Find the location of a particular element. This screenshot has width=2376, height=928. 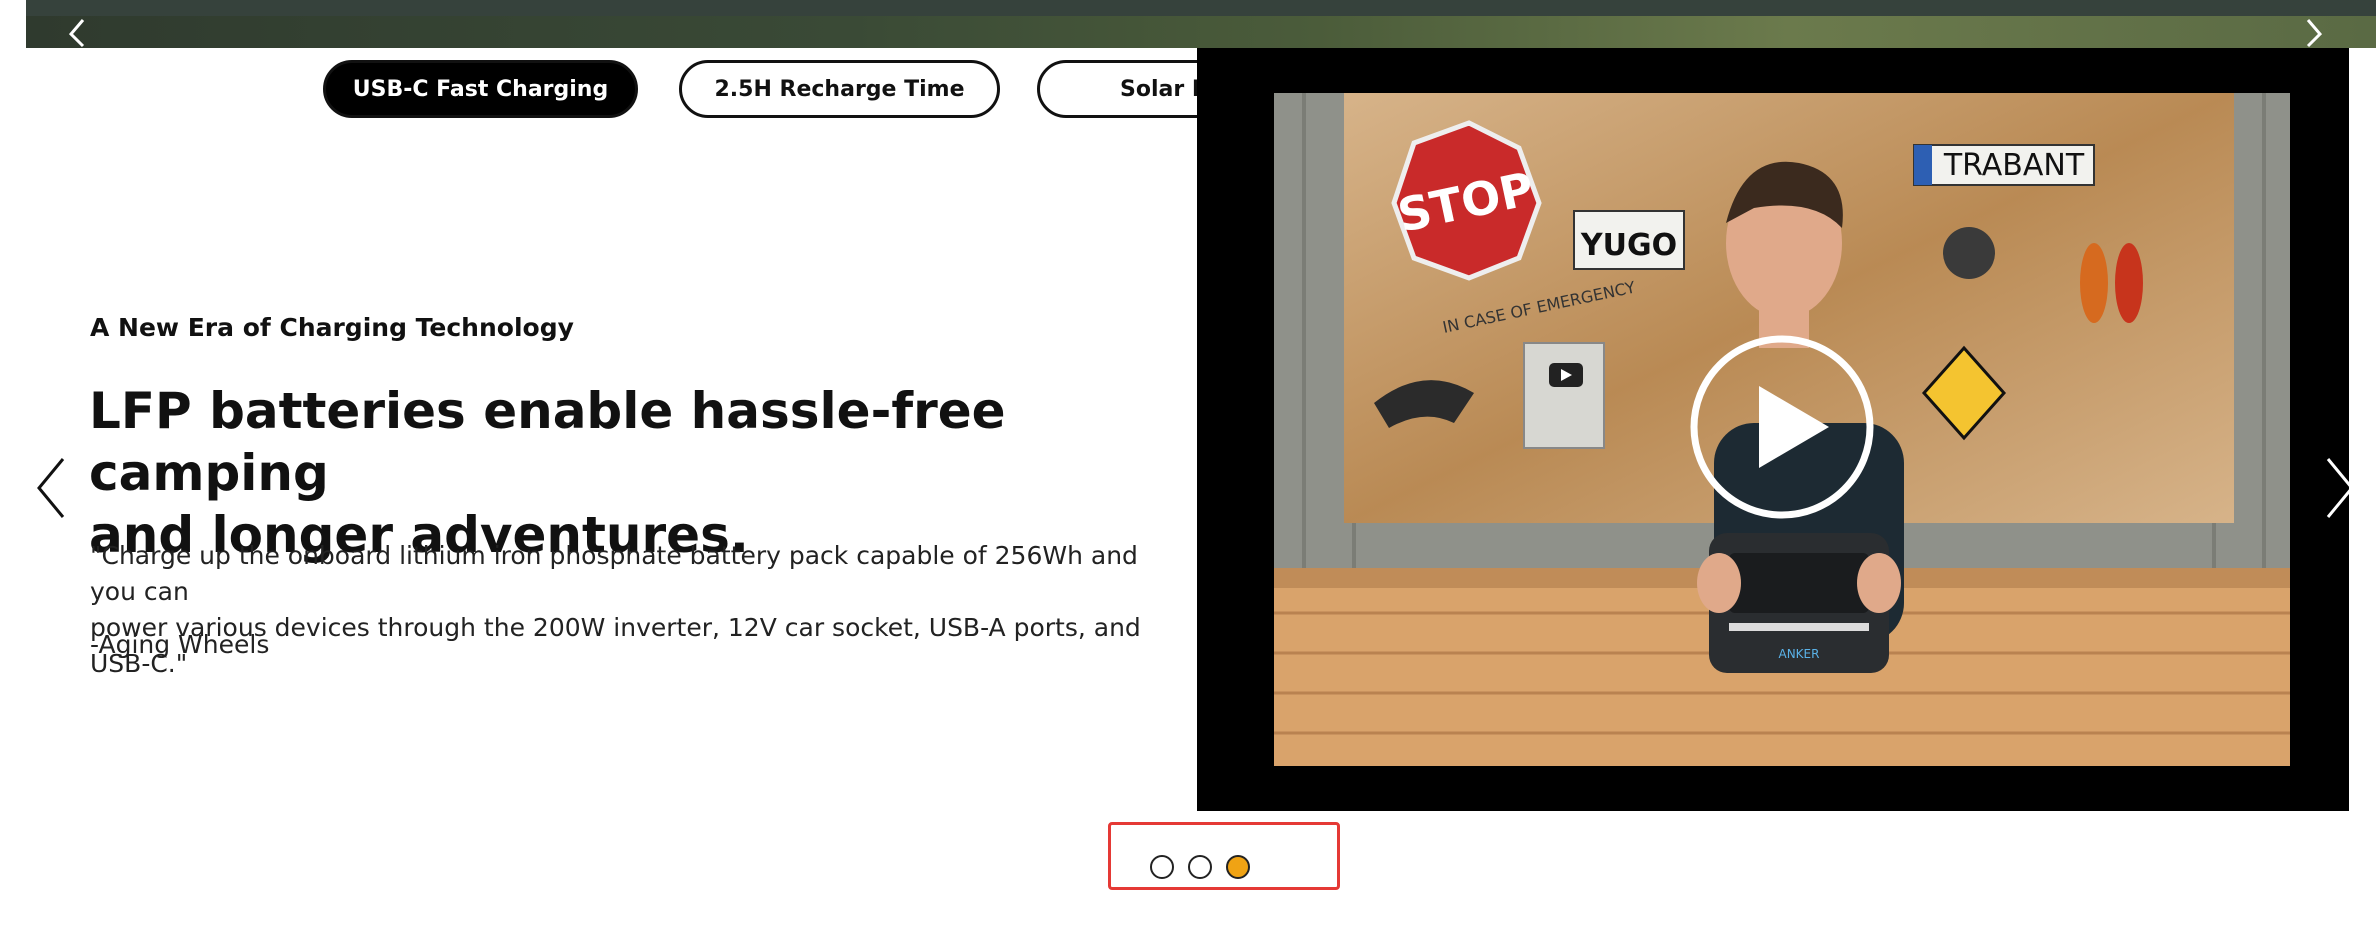

tab-recharge-time: 2.5H Recharge Time is located at coordinates (839, 89).